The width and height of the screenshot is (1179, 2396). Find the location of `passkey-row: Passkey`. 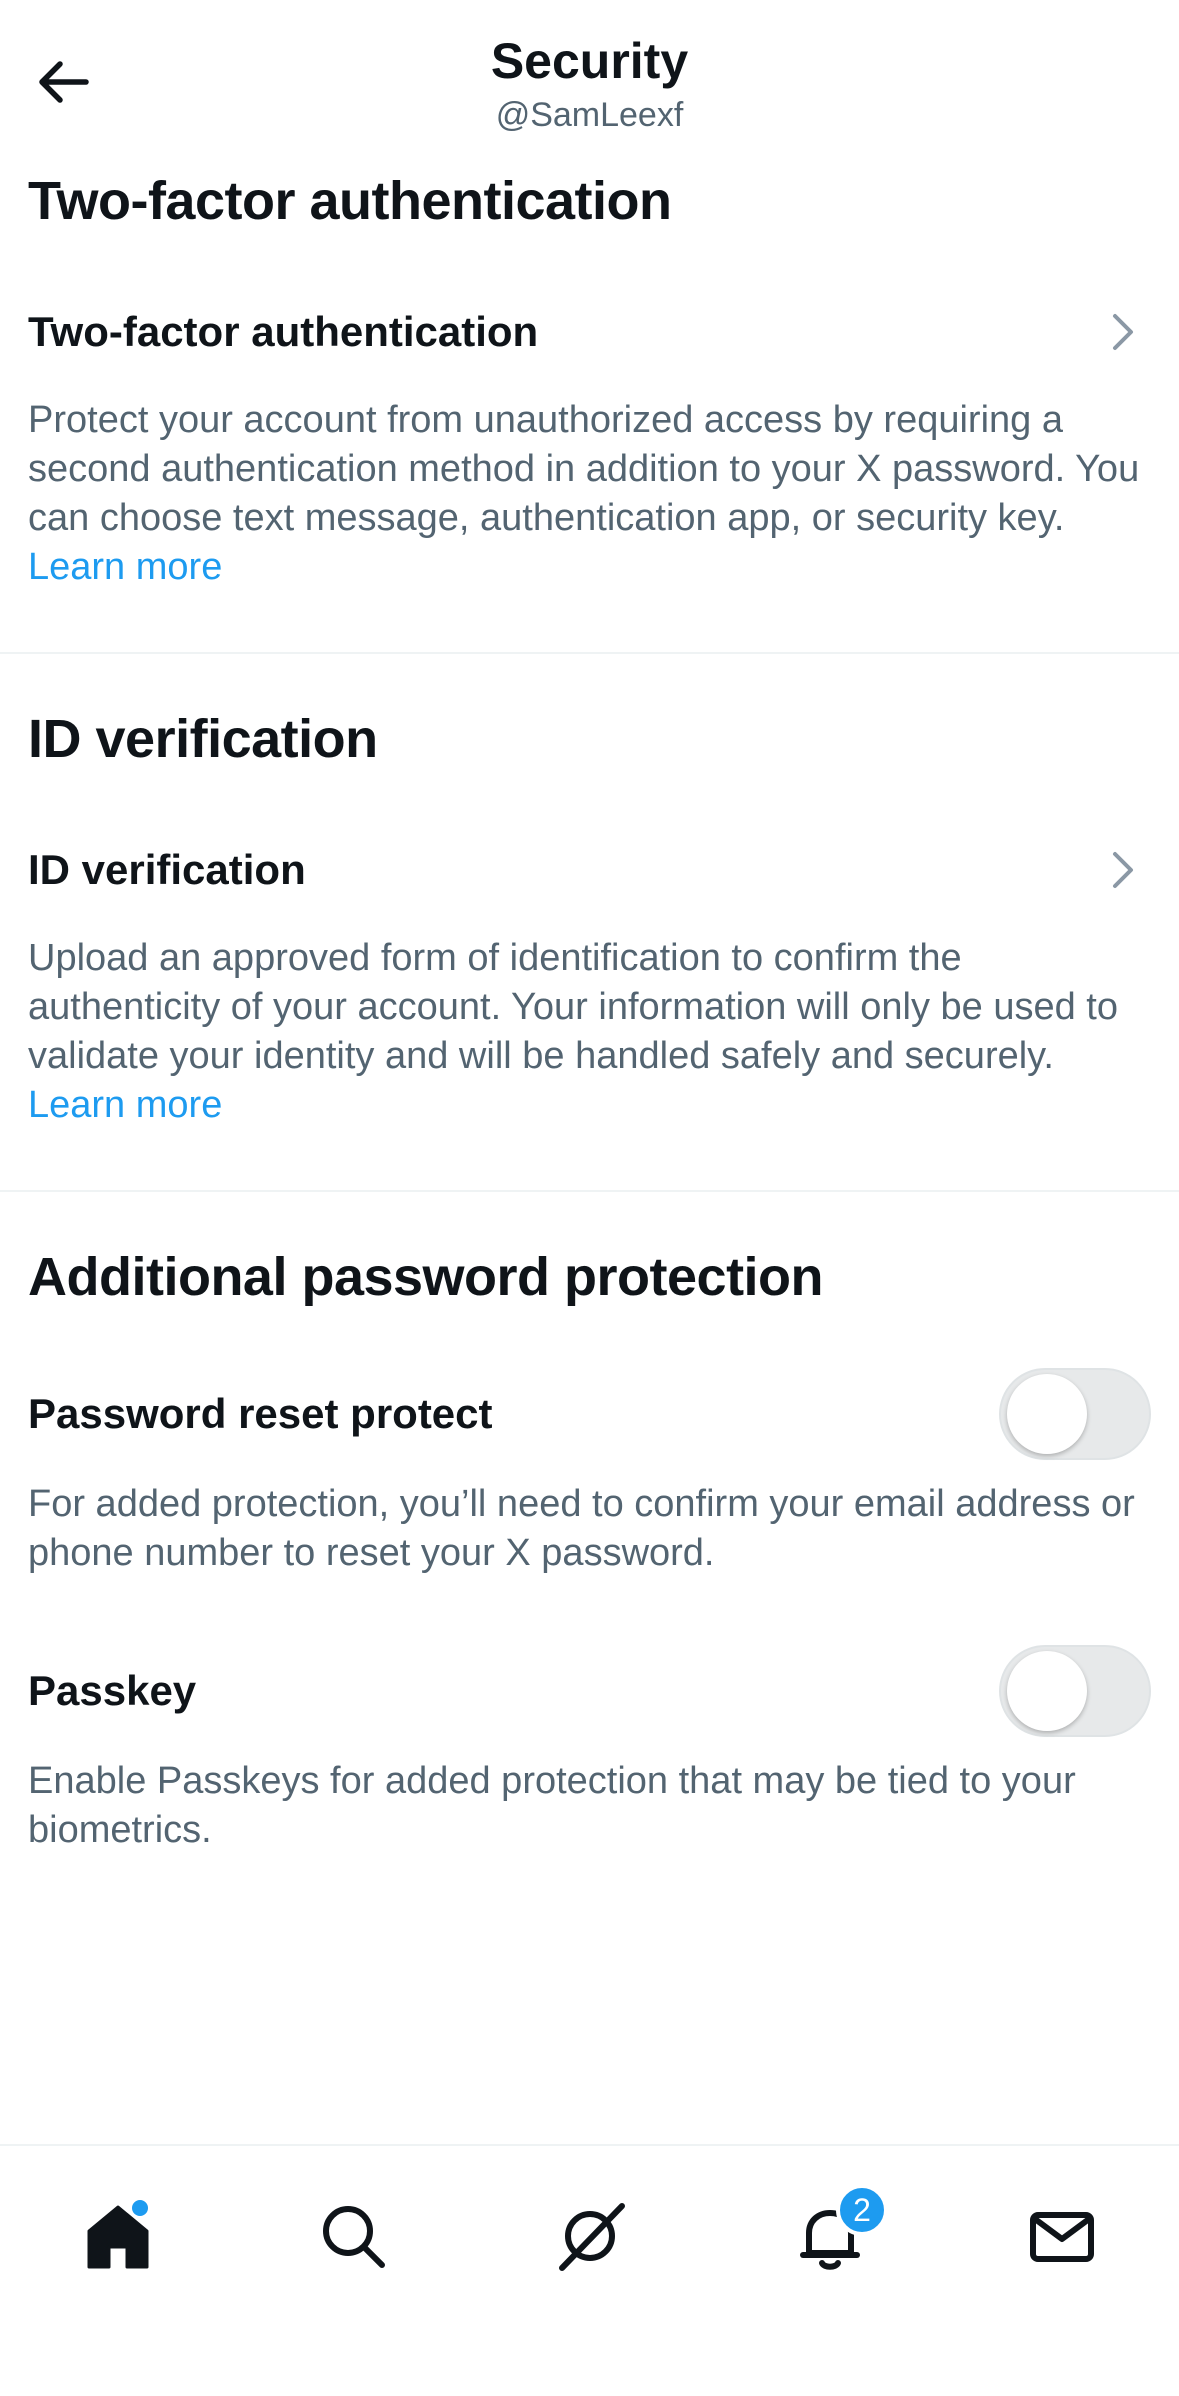

passkey-row: Passkey is located at coordinates (589, 1691).